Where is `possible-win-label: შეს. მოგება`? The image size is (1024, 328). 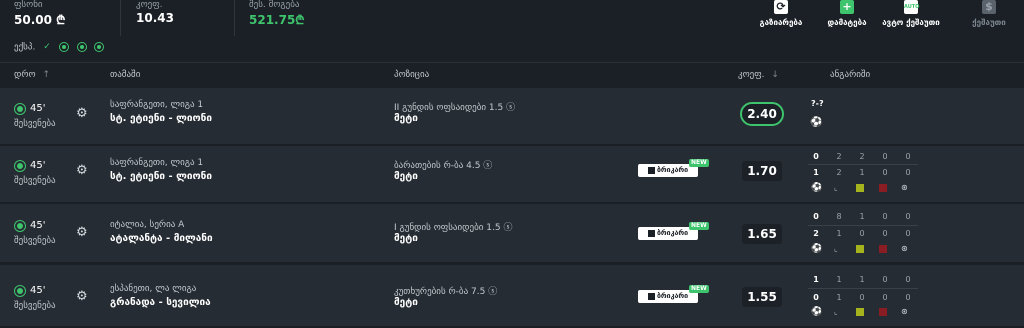 possible-win-label: შეს. მოგება is located at coordinates (274, 5).